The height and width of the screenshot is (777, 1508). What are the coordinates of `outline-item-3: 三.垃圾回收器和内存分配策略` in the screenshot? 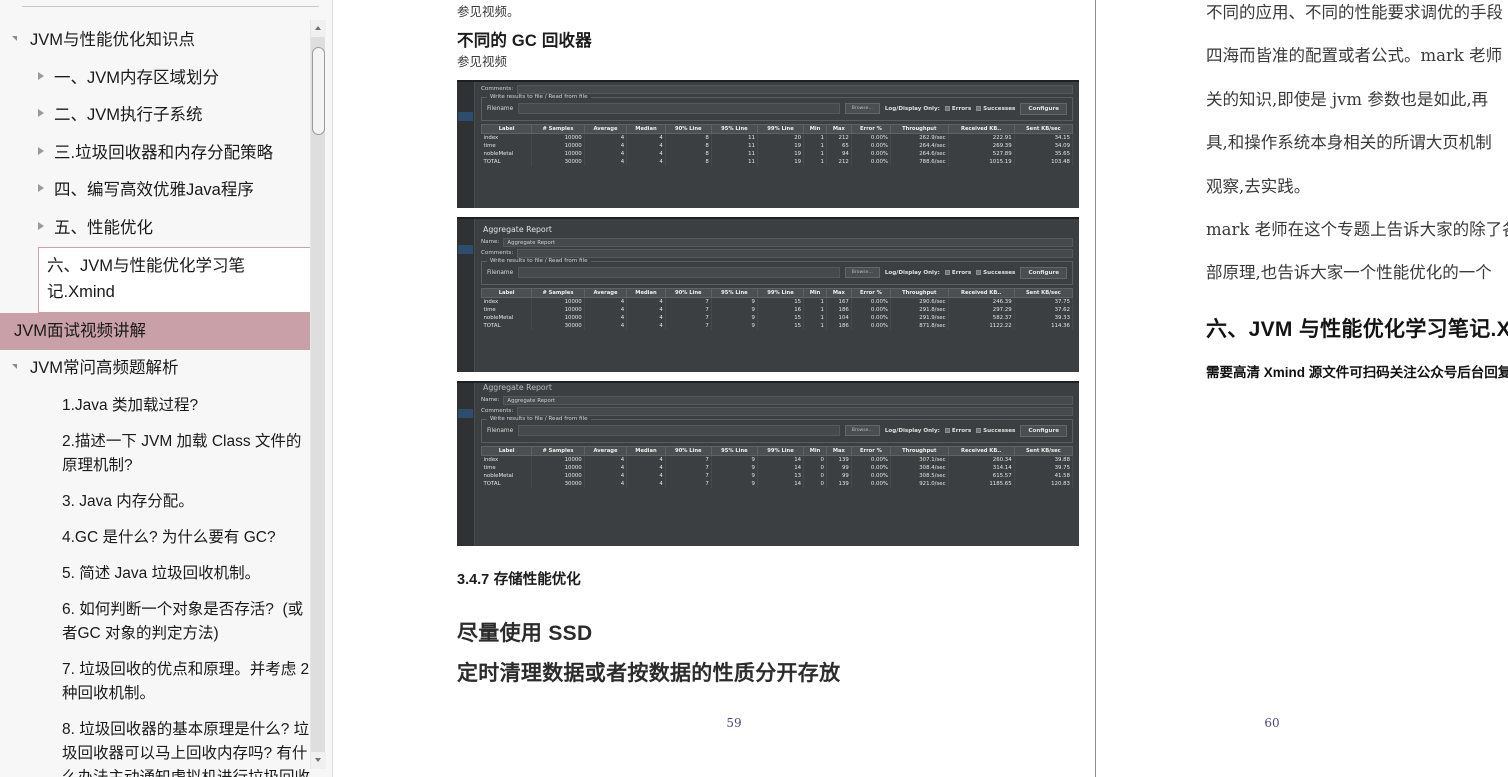 It's located at (166, 154).